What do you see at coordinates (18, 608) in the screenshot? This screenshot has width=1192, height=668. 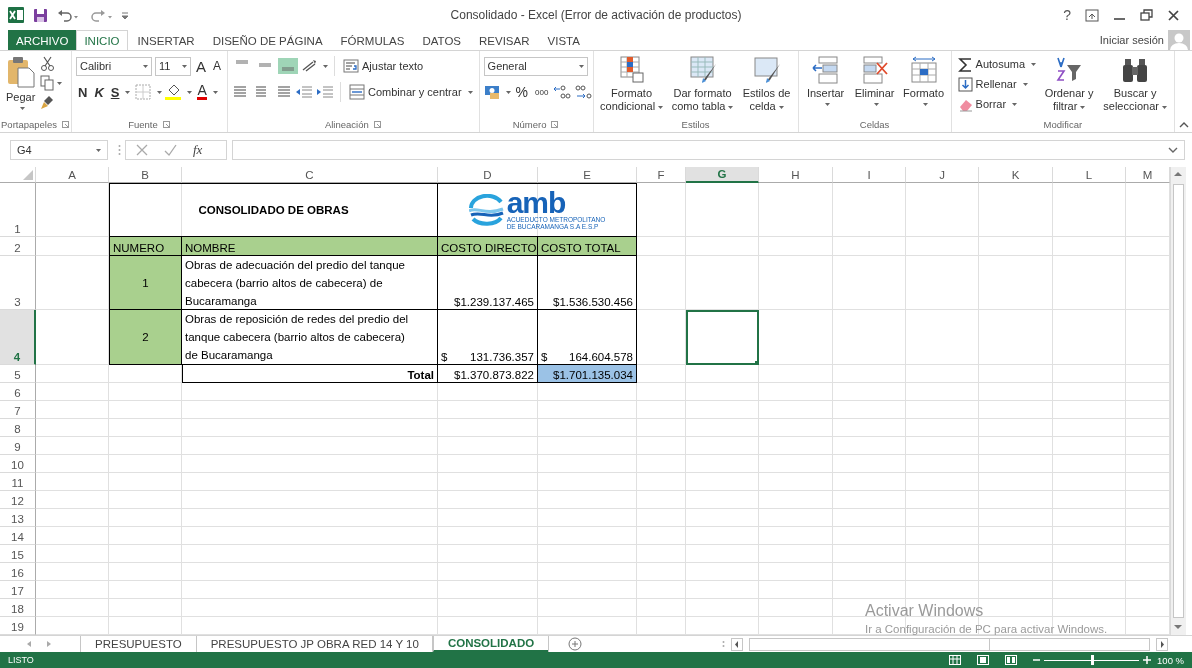 I see `row-header: 18` at bounding box center [18, 608].